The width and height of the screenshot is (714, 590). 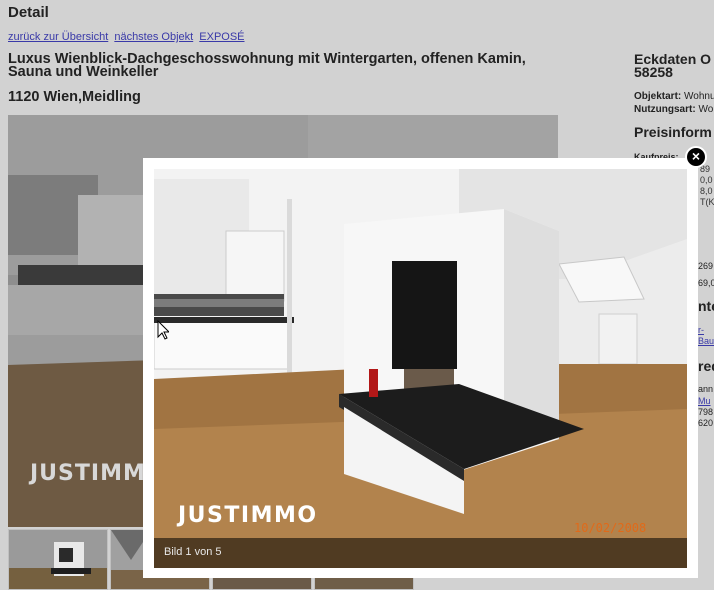 I want to click on objektart-label: Objektart:, so click(x=658, y=96).